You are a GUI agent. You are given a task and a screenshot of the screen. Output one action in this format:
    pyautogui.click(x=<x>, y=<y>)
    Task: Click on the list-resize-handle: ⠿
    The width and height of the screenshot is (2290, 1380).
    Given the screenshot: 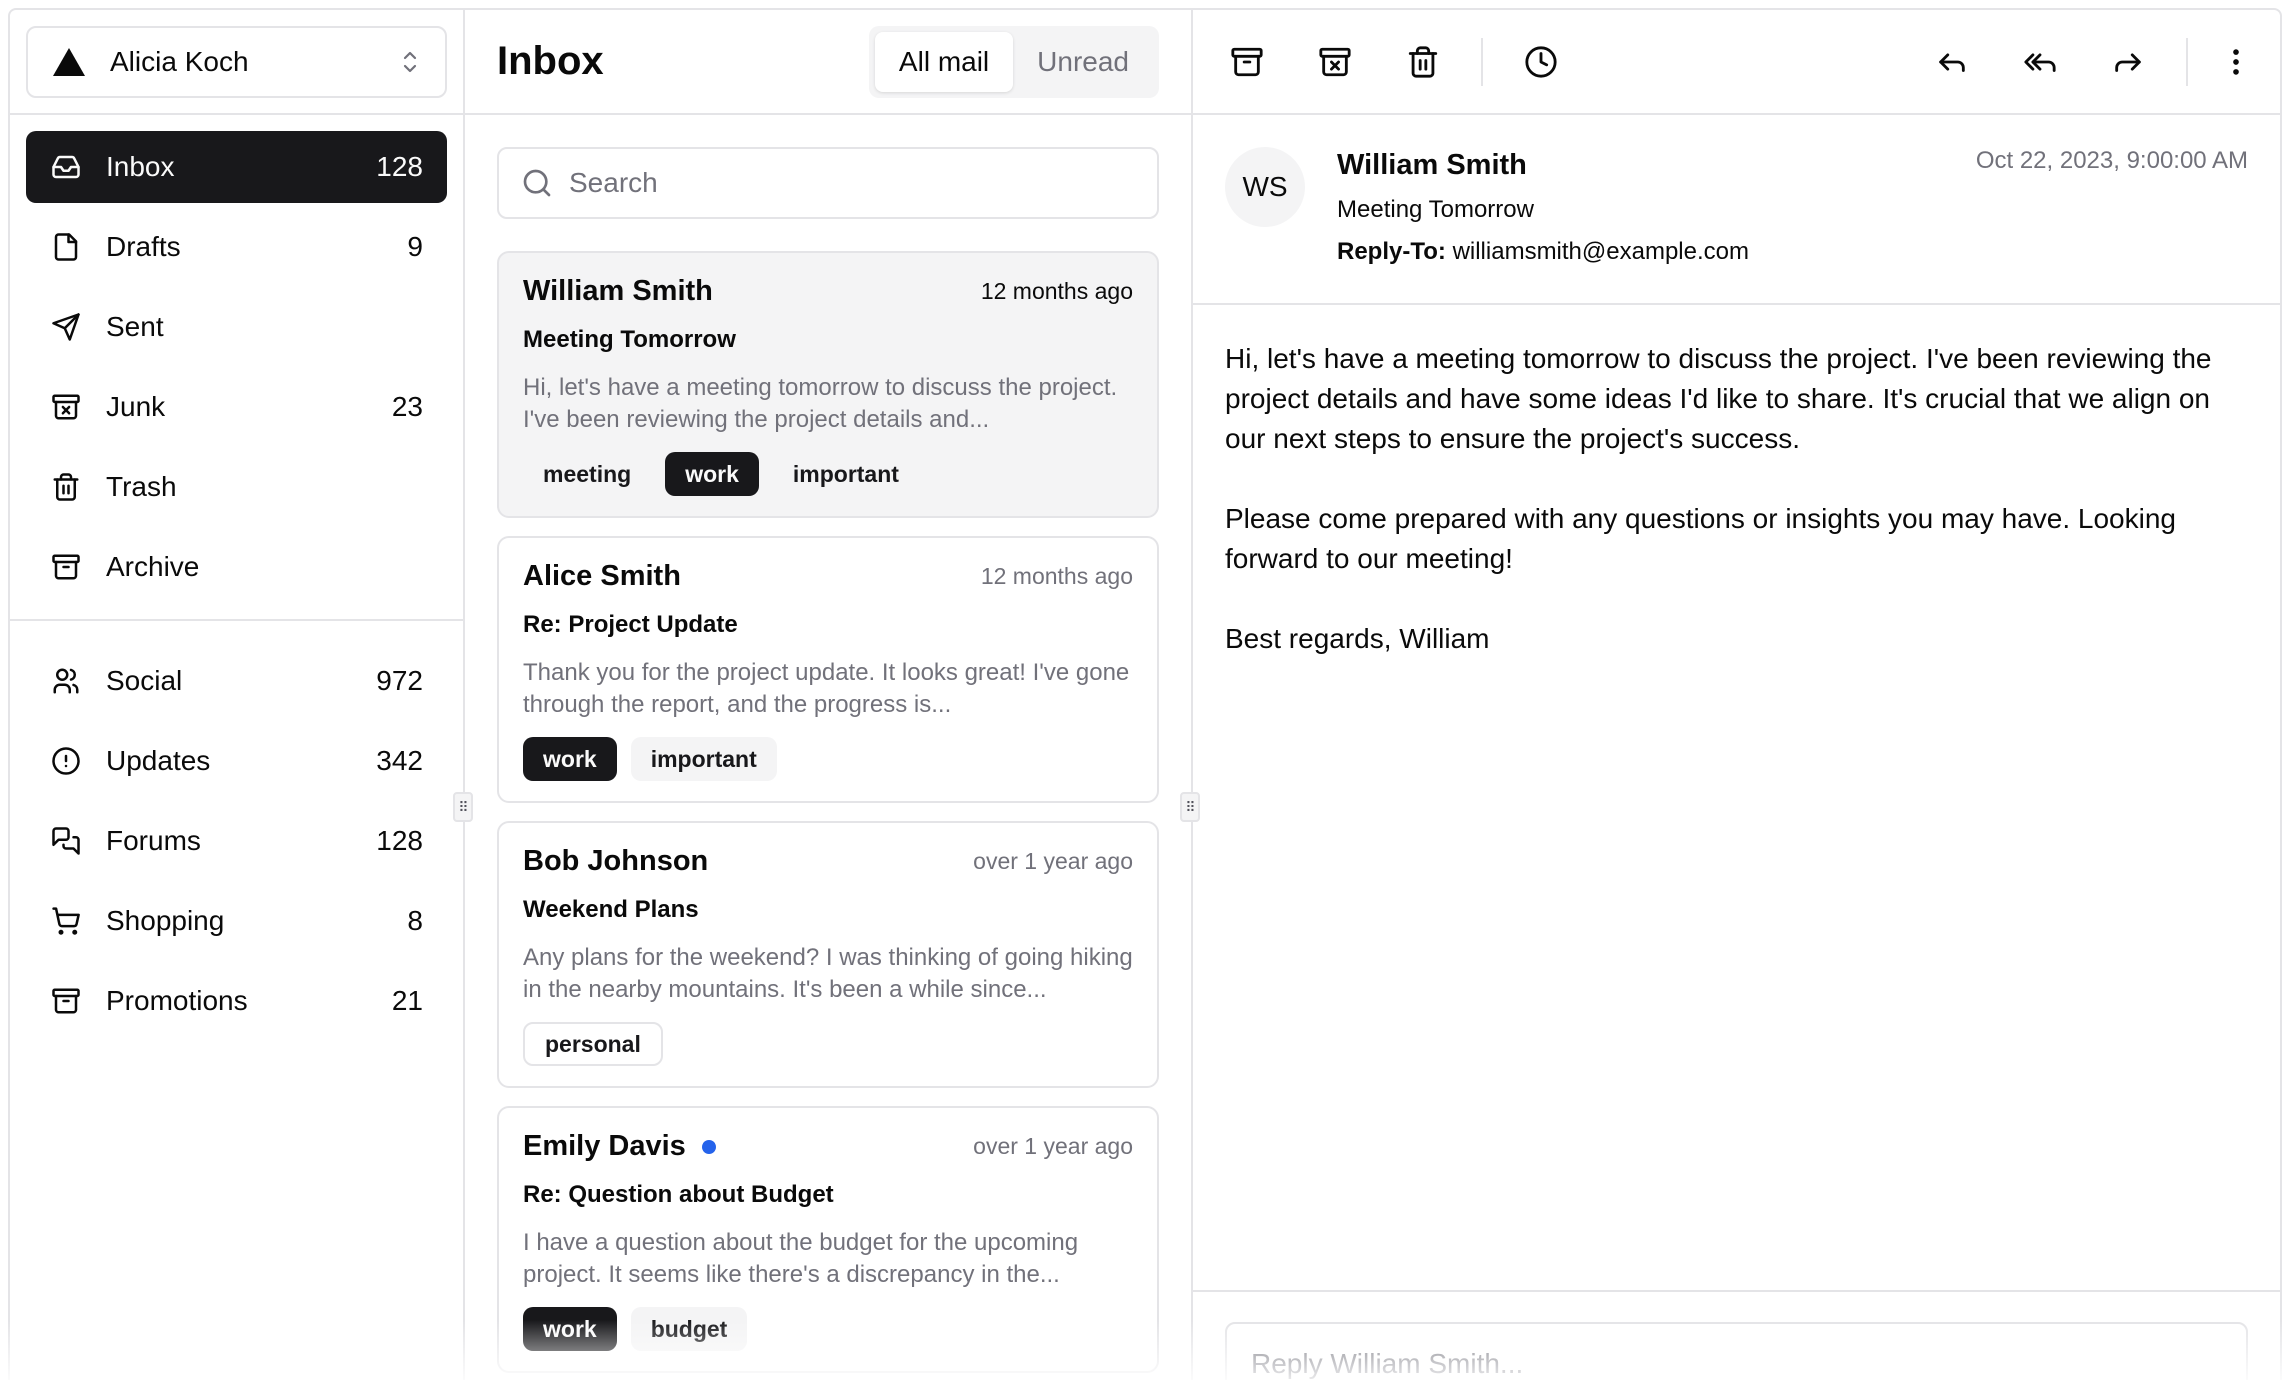 What is the action you would take?
    pyautogui.click(x=1190, y=807)
    